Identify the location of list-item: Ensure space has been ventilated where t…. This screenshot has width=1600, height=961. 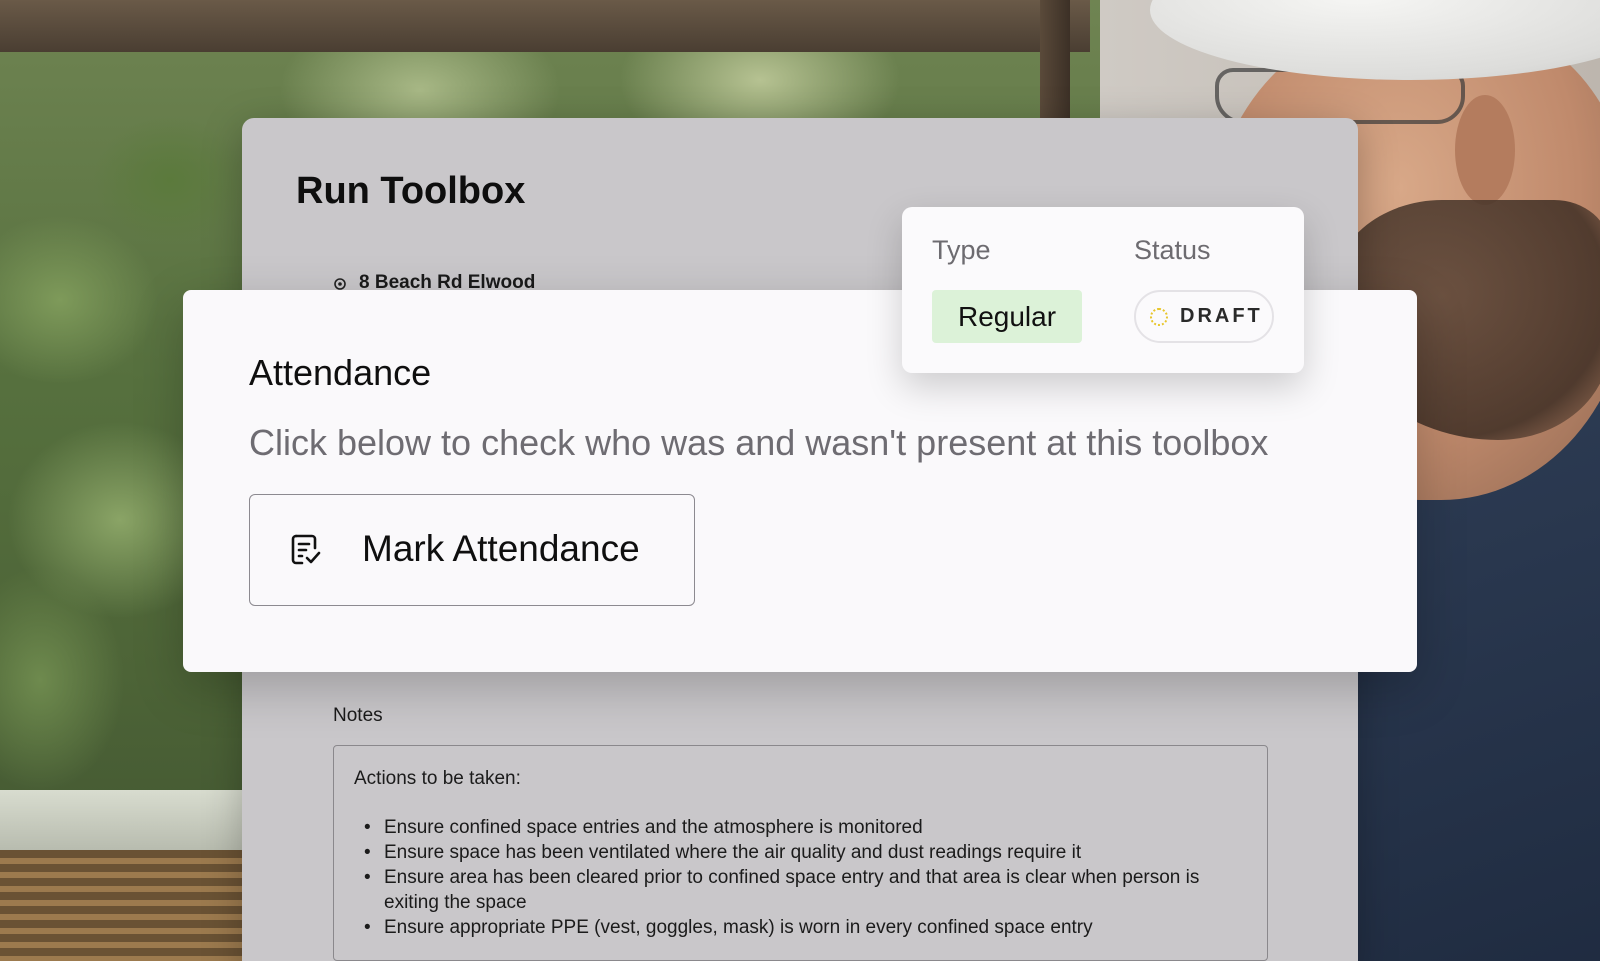
(800, 852).